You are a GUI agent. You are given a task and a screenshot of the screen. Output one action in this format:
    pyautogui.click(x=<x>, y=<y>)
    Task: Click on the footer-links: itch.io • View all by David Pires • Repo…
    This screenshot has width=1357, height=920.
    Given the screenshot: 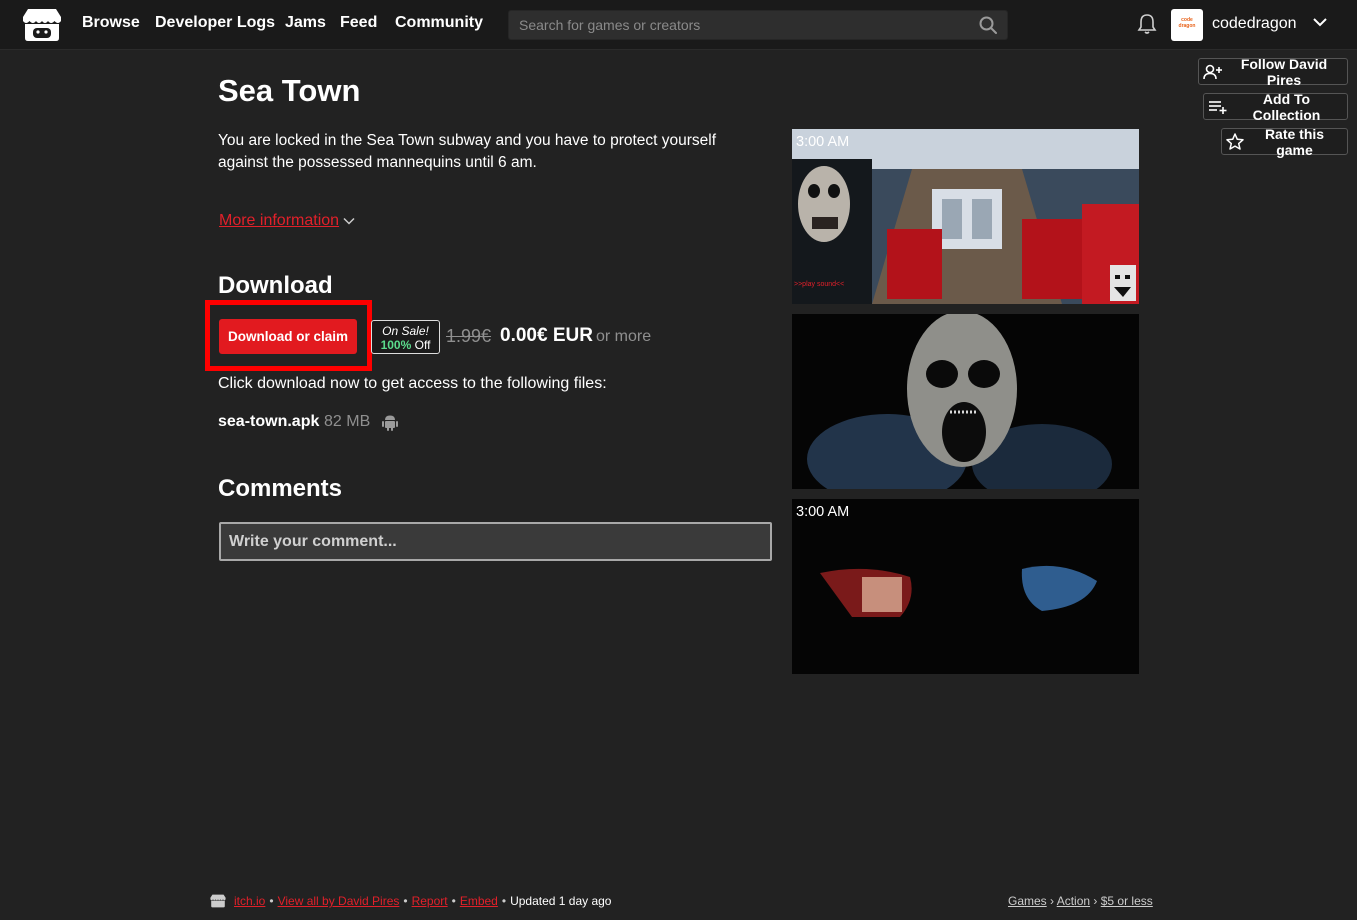 What is the action you would take?
    pyautogui.click(x=410, y=901)
    